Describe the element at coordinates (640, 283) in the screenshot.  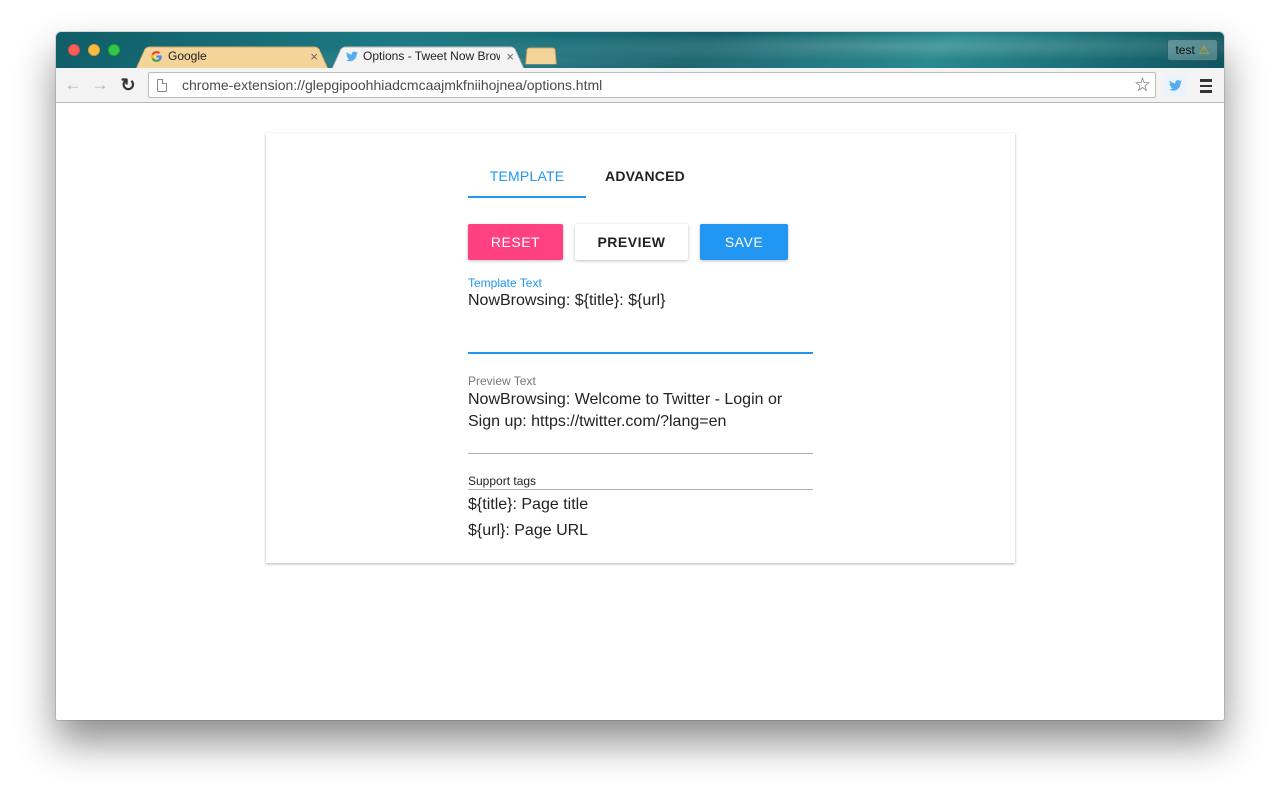
I see `template-text-label: Template Text` at that location.